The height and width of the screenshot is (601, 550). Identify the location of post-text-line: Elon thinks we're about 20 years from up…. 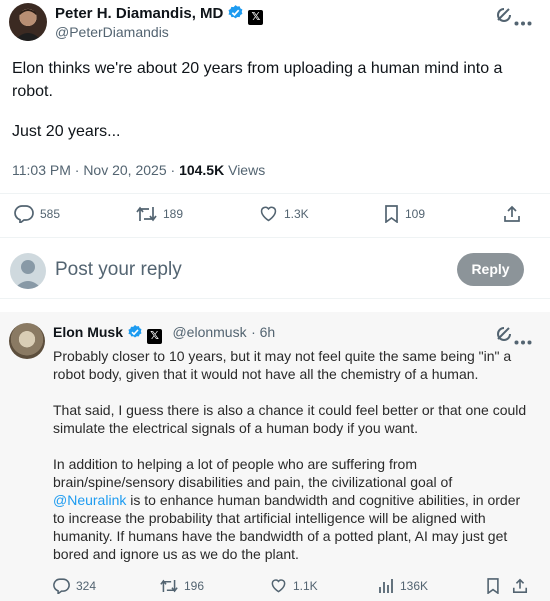
(257, 68).